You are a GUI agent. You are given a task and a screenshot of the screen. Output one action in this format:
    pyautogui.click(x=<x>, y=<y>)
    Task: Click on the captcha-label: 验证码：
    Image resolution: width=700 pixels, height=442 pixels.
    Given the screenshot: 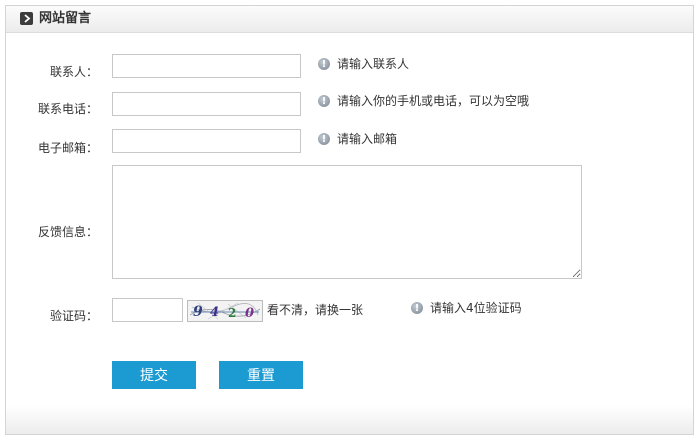 What is the action you would take?
    pyautogui.click(x=73, y=316)
    